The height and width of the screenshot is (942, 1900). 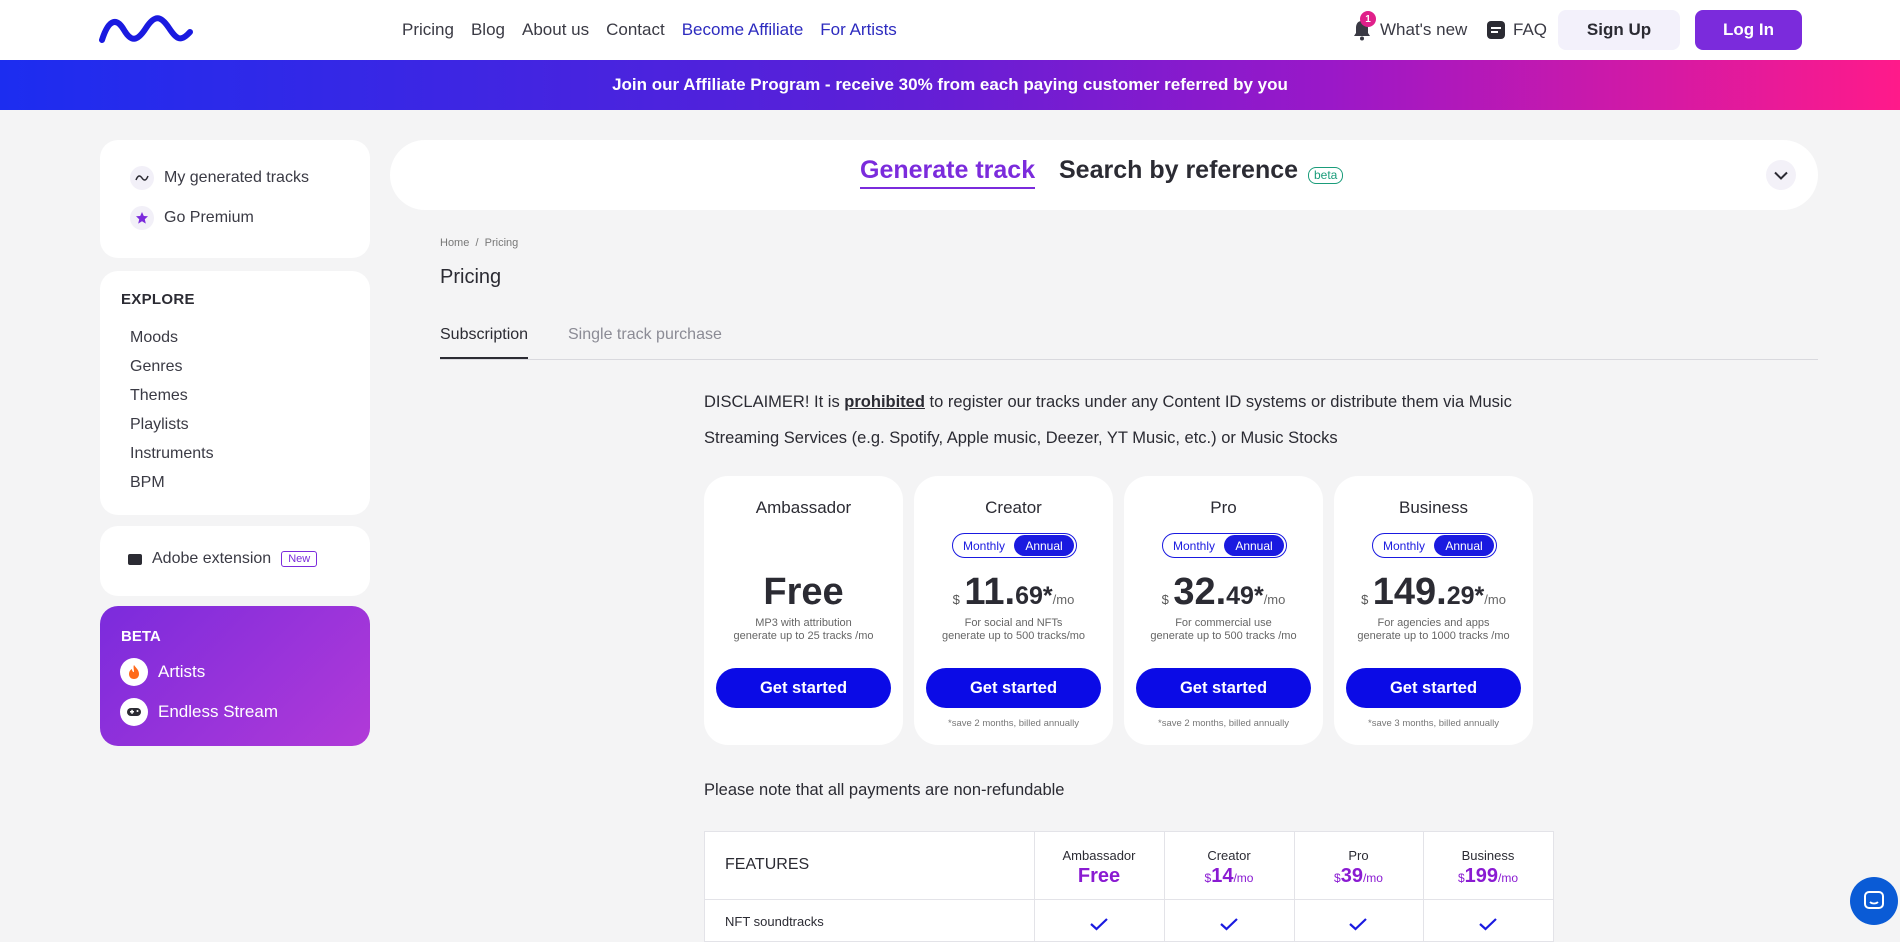 What do you see at coordinates (884, 402) in the screenshot?
I see `disclaimer-emphasis: prohibited` at bounding box center [884, 402].